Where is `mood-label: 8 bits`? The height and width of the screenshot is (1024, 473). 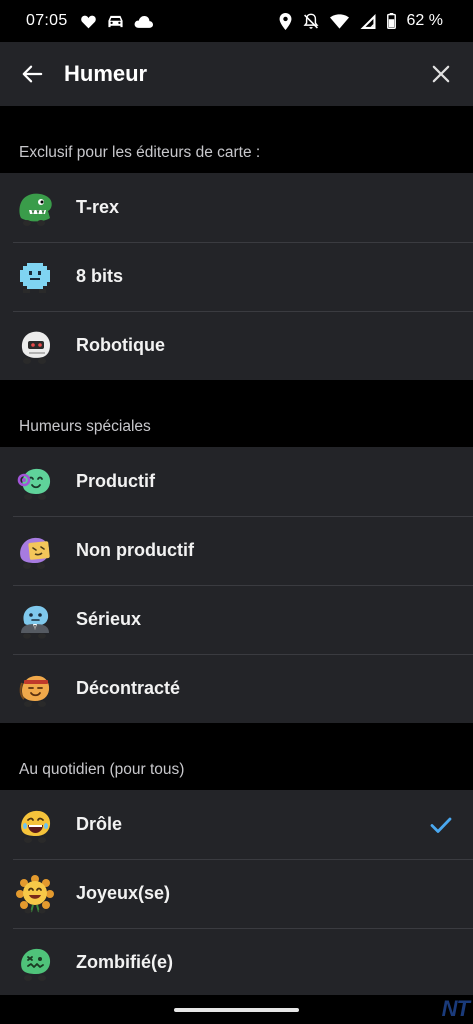
mood-label: 8 bits is located at coordinates (100, 276).